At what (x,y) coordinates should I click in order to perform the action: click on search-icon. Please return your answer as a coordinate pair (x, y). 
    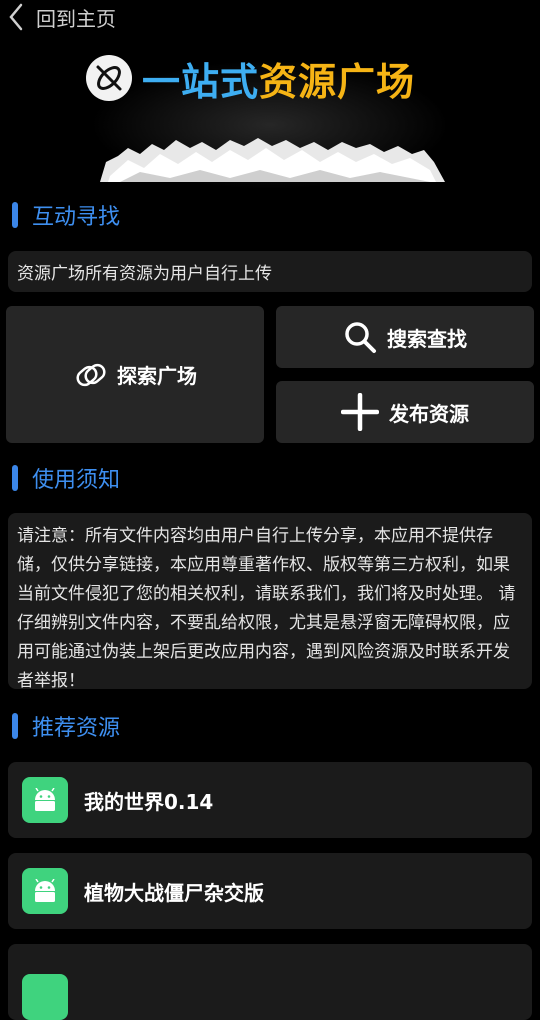
    Looking at the image, I should click on (360, 337).